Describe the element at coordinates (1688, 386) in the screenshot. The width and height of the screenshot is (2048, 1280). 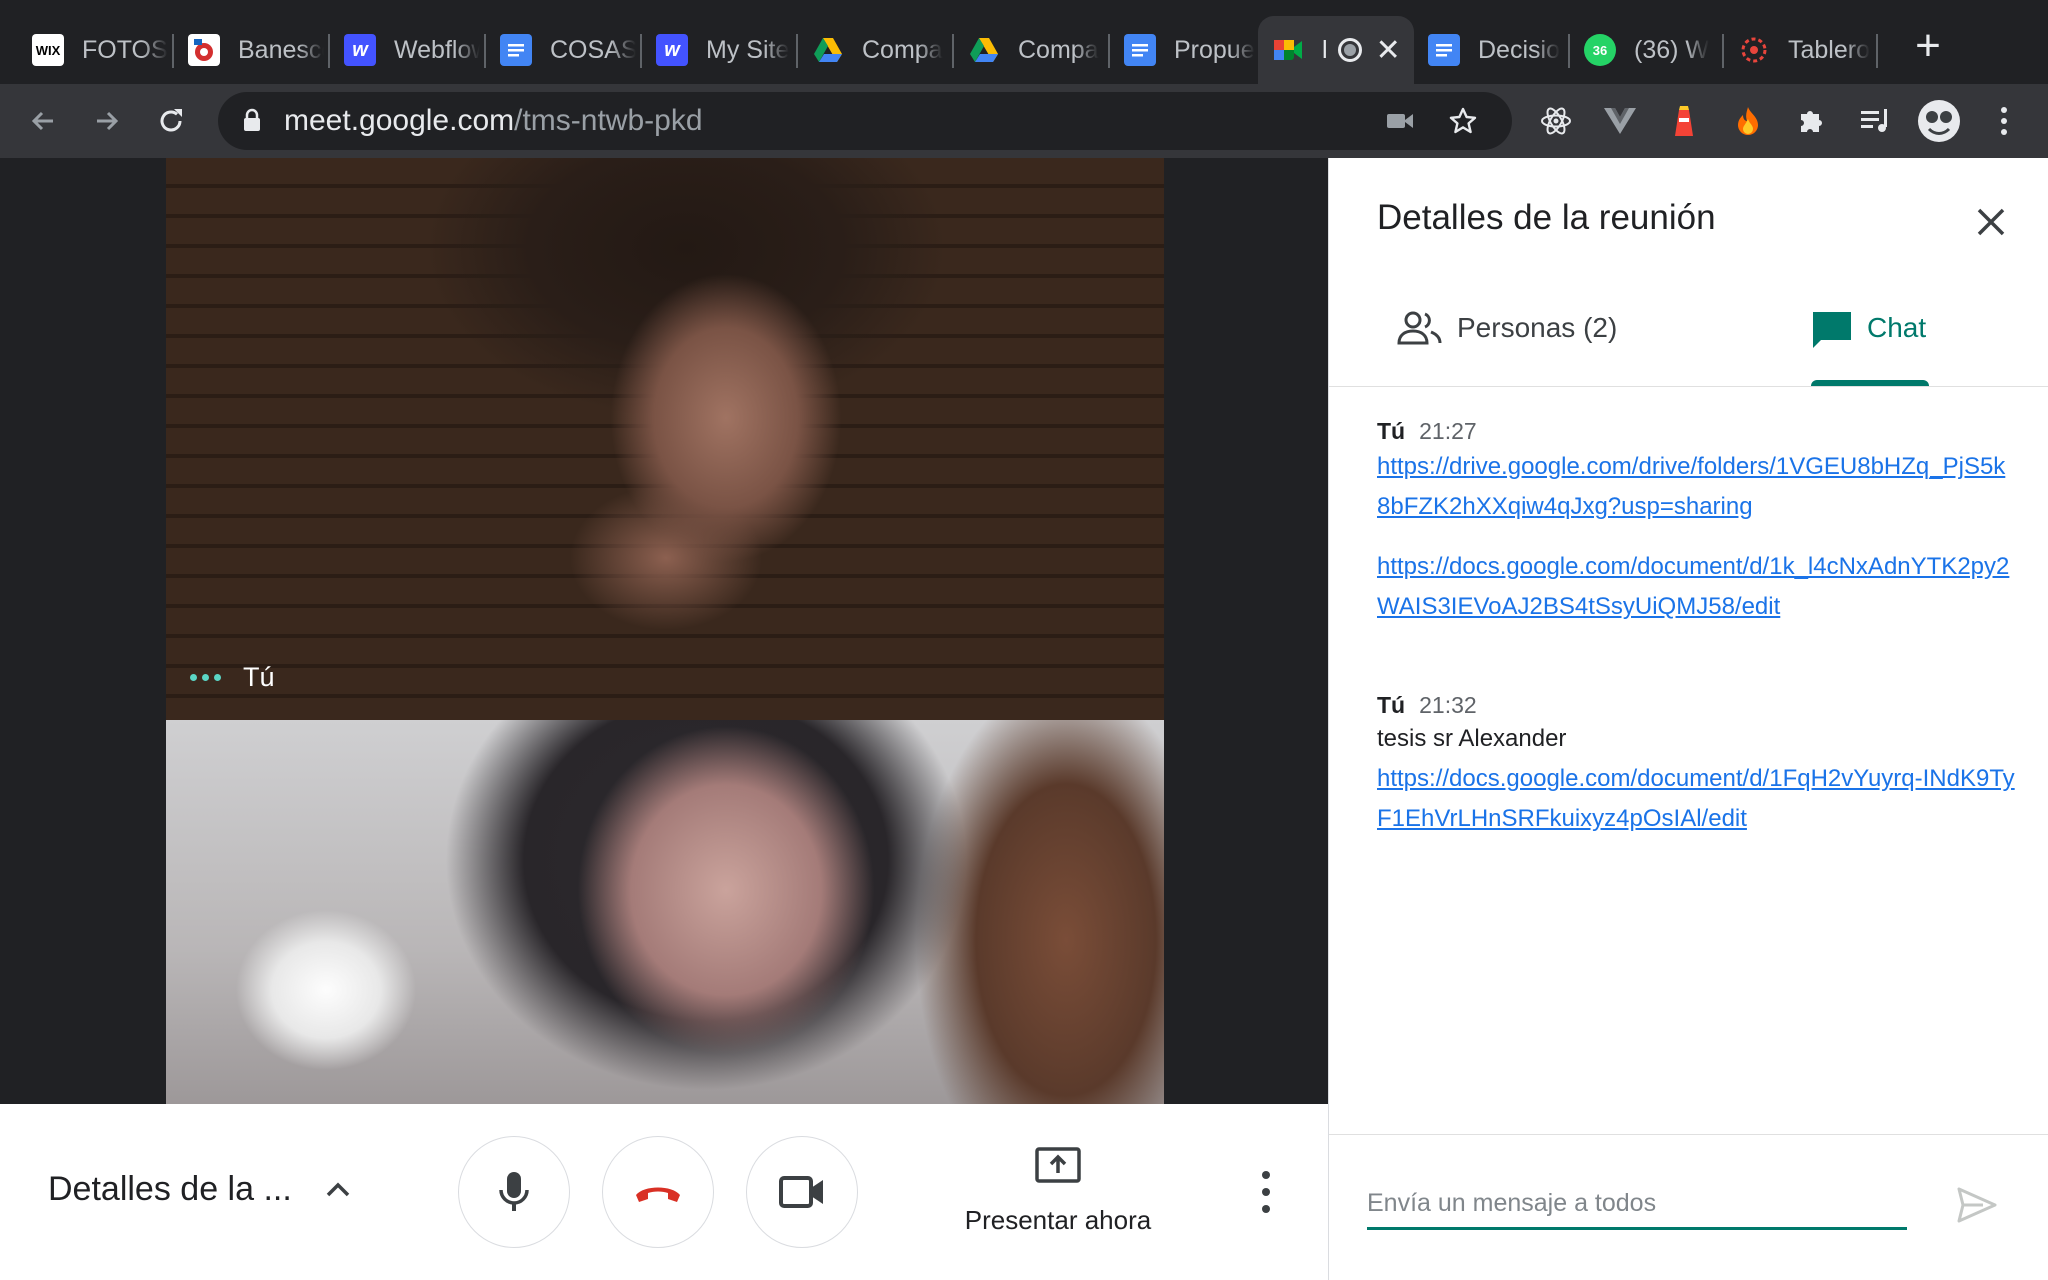
I see `panel-divider` at that location.